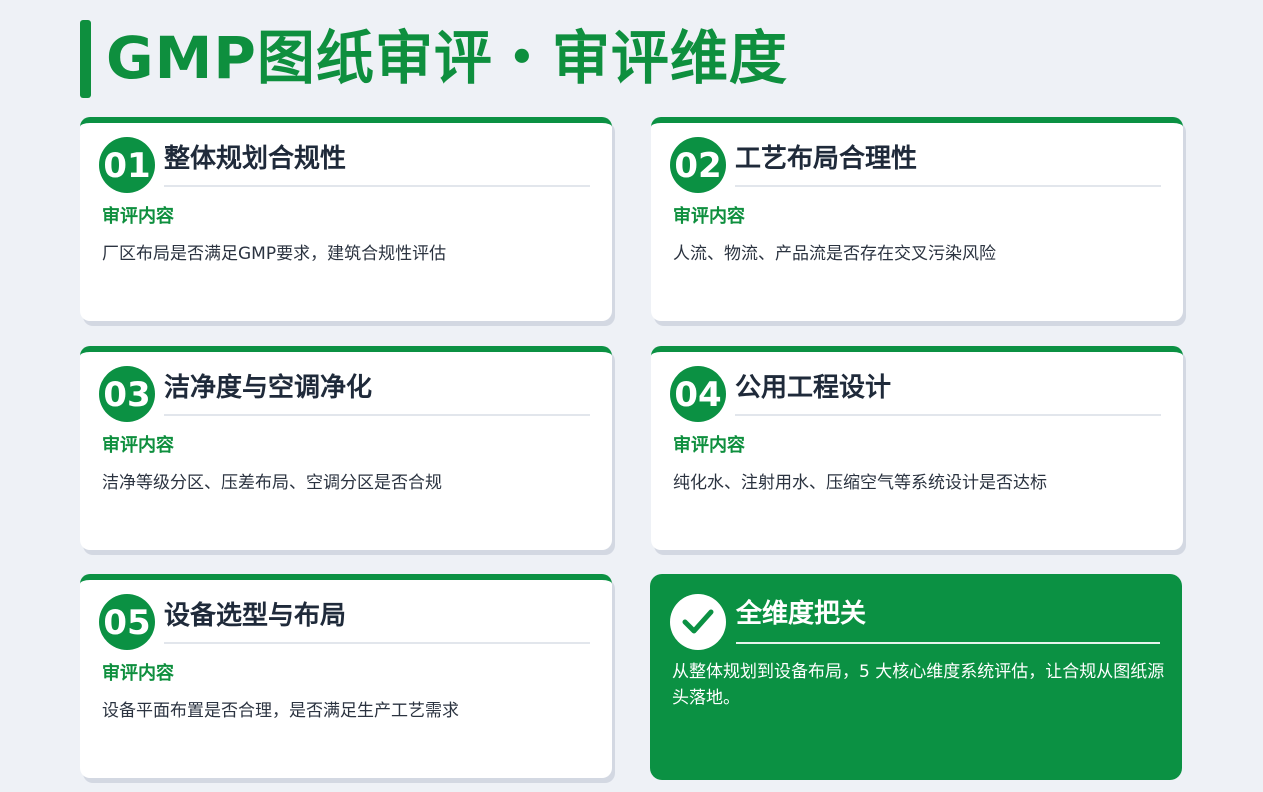  Describe the element at coordinates (346, 448) in the screenshot. I see `dimension-card-3: 03 洁净度与空调净化 审评内容 洁净等级分区、压差布局、空调分区是否合规` at that location.